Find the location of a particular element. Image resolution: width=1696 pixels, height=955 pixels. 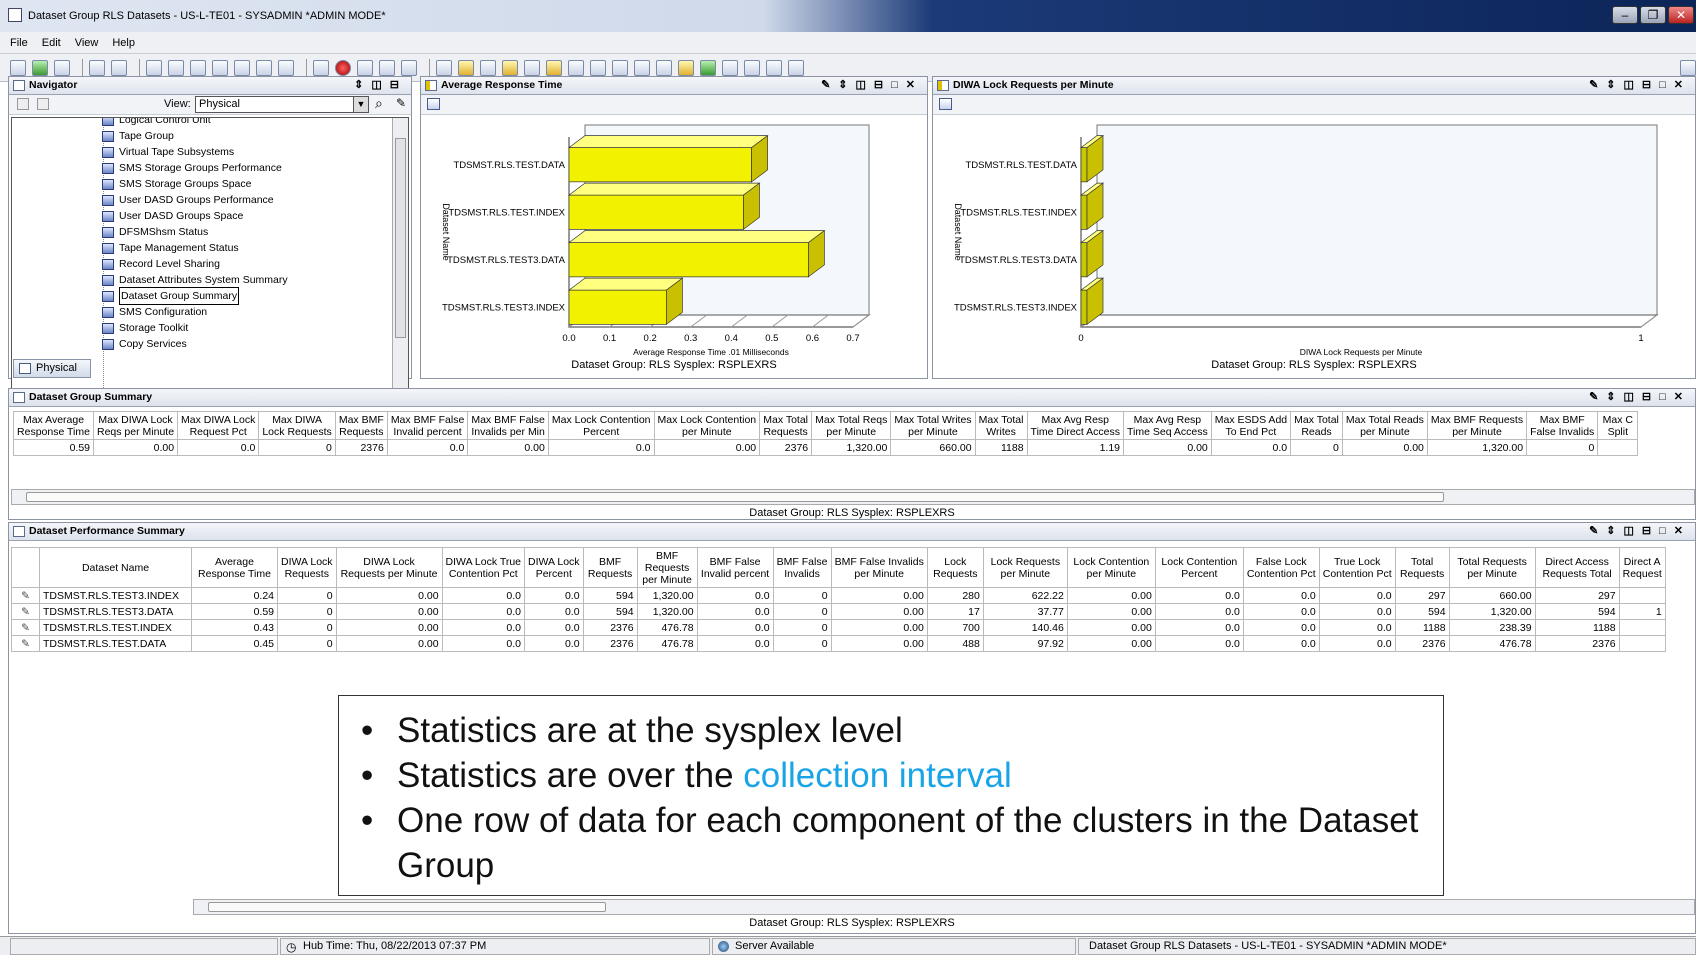

tree-item: SMS Storage Groups Performance is located at coordinates (192, 168).